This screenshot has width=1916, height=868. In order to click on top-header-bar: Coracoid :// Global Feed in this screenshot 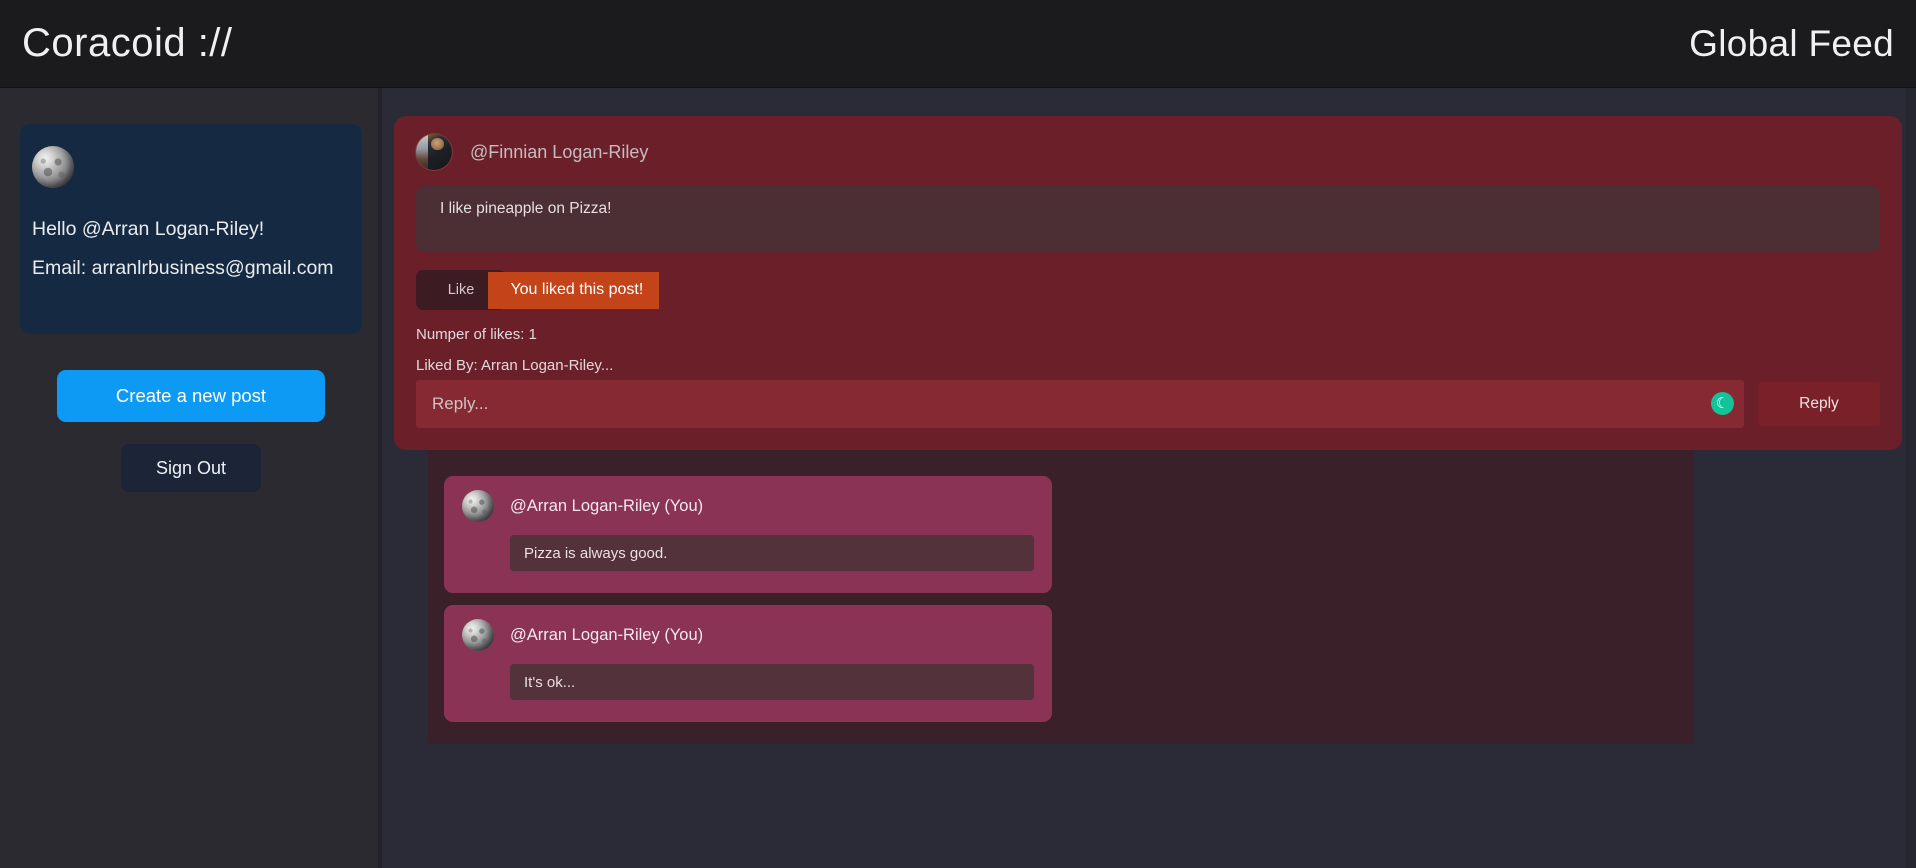, I will do `click(958, 44)`.